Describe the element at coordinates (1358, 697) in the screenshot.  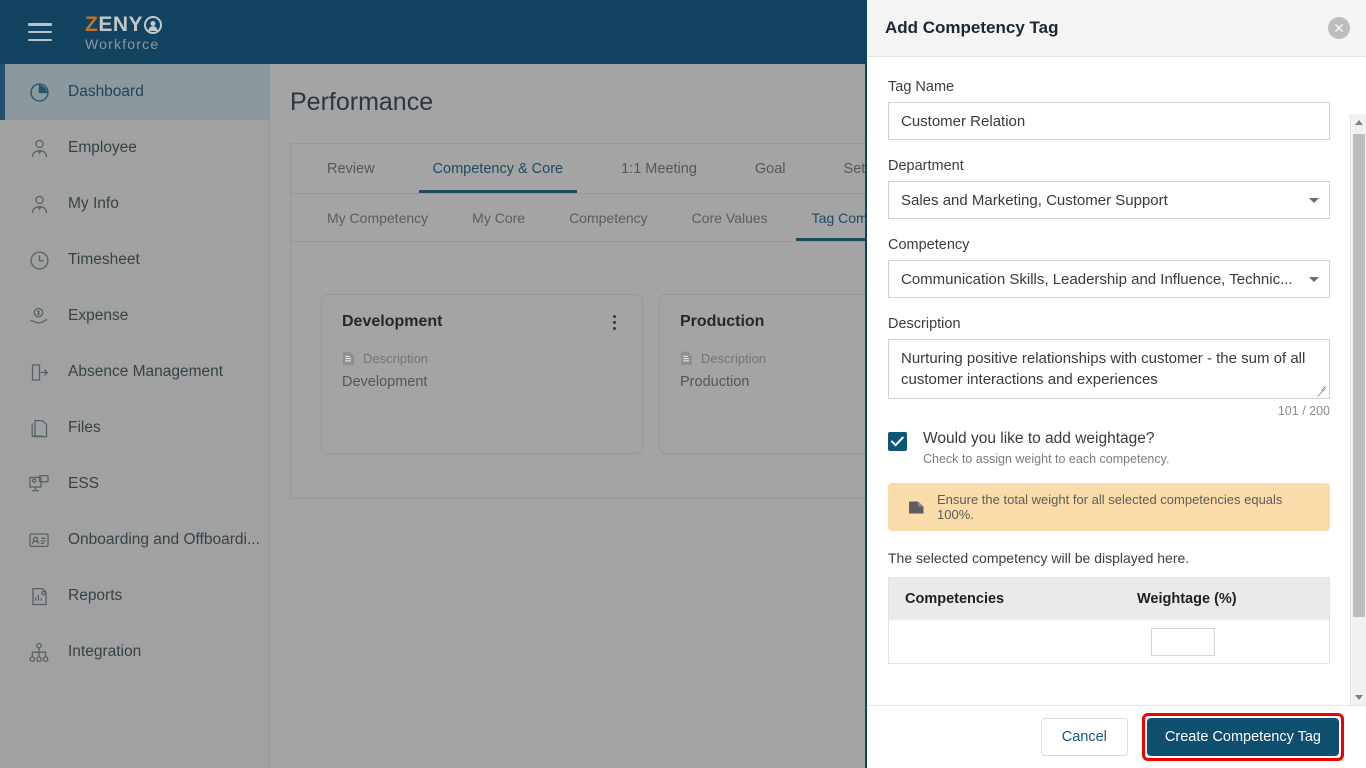
I see `scroll-down-arrow-icon` at that location.